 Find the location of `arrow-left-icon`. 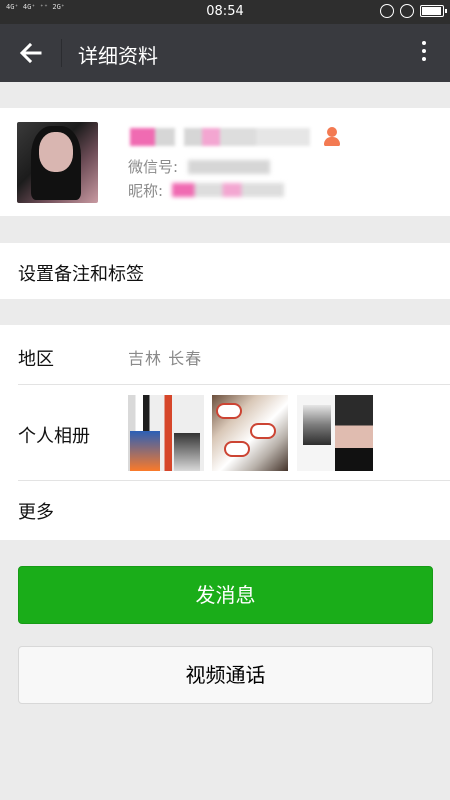

arrow-left-icon is located at coordinates (30, 53).